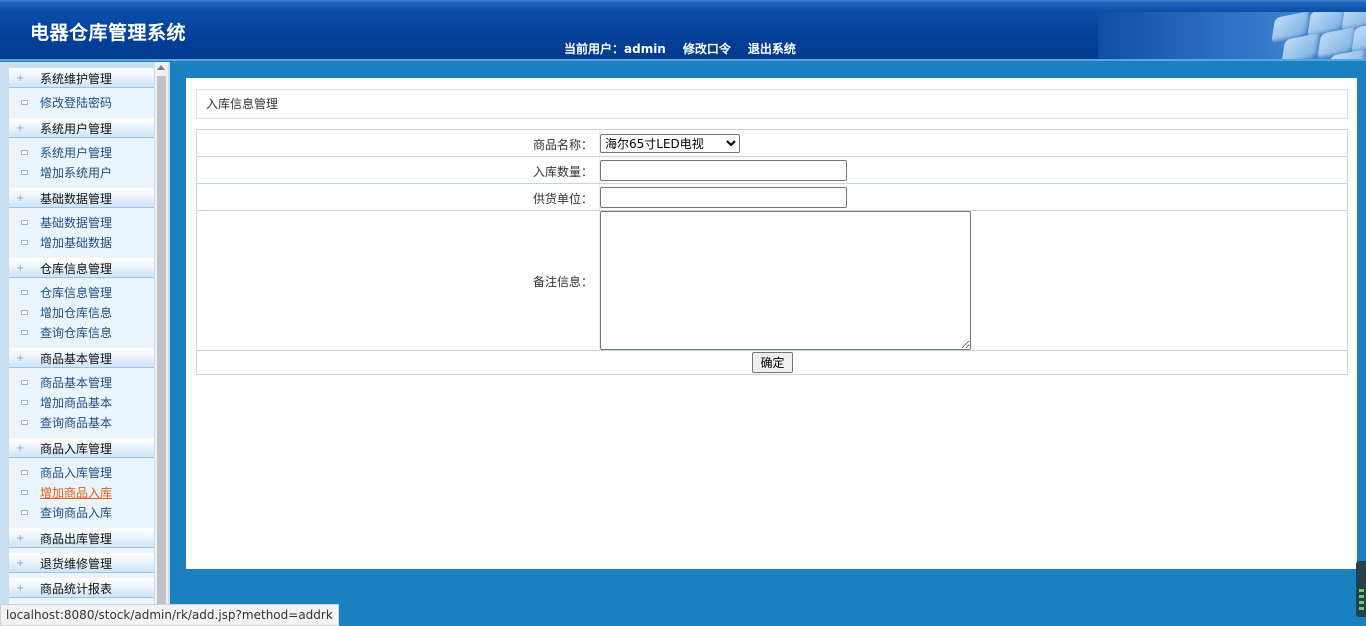  What do you see at coordinates (76, 423) in the screenshot?
I see `sidebar-item-label: 查询商品基本` at bounding box center [76, 423].